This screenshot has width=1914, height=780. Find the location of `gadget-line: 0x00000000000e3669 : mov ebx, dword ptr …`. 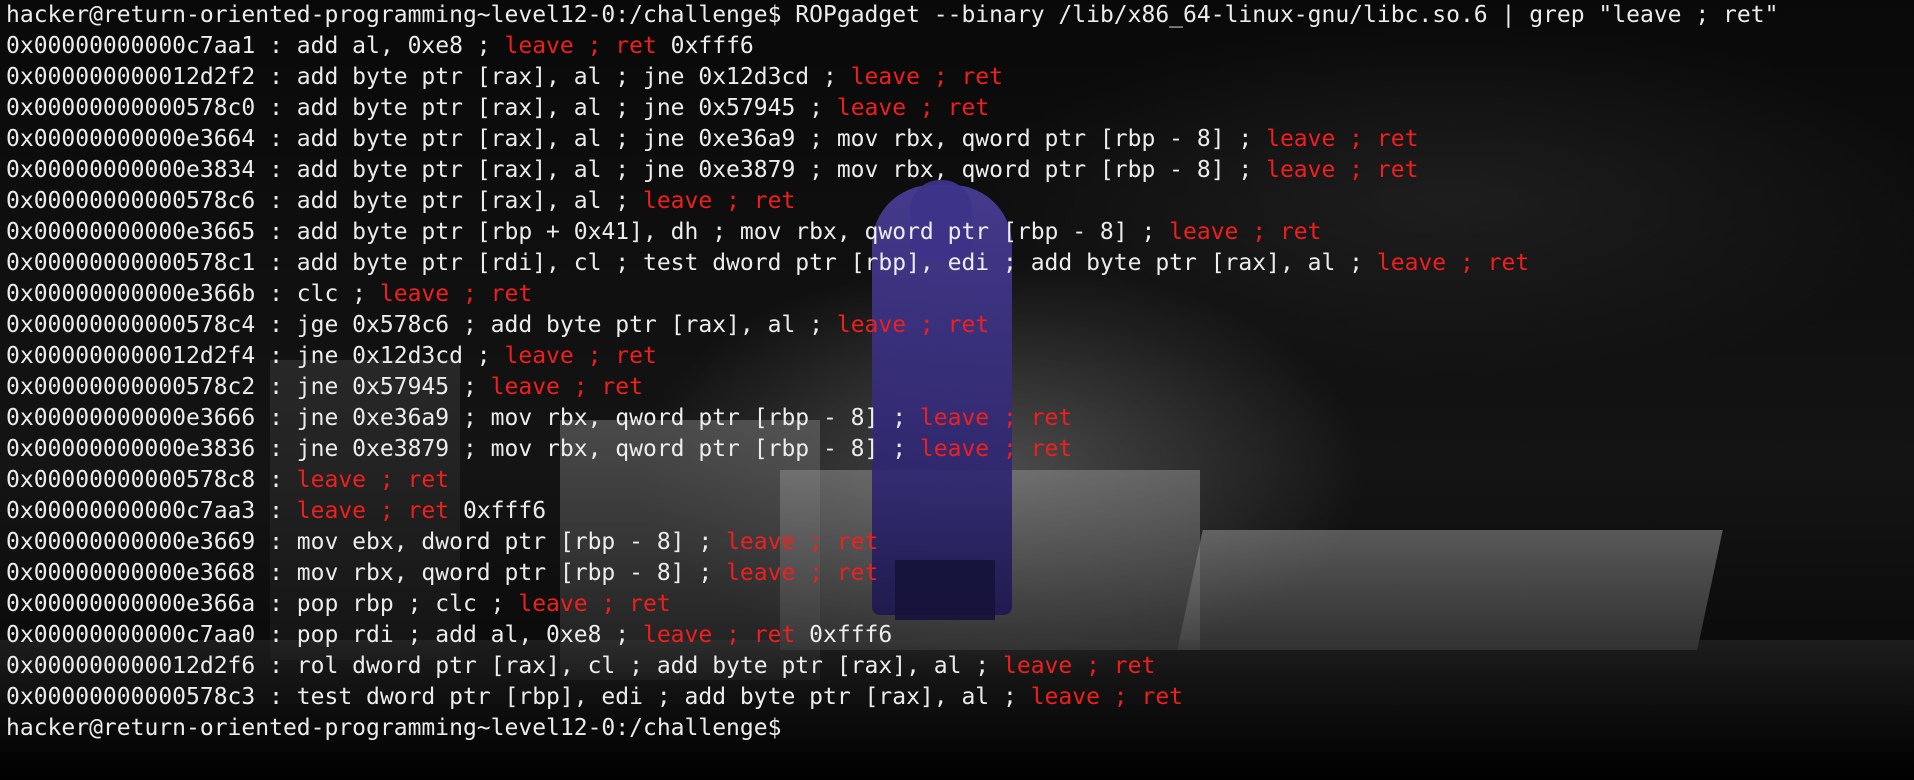

gadget-line: 0x00000000000e3669 : mov ebx, dword ptr … is located at coordinates (957, 542).